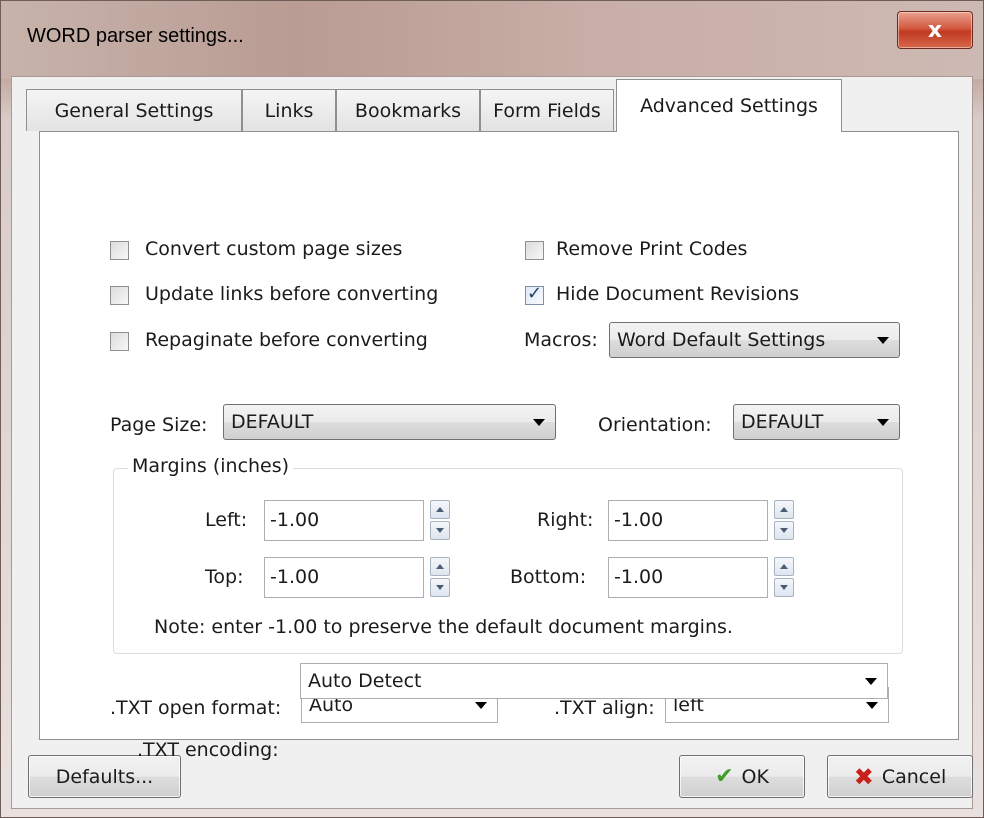 The height and width of the screenshot is (818, 984). Describe the element at coordinates (211, 466) in the screenshot. I see `margins-group-label: Margins (inches)` at that location.